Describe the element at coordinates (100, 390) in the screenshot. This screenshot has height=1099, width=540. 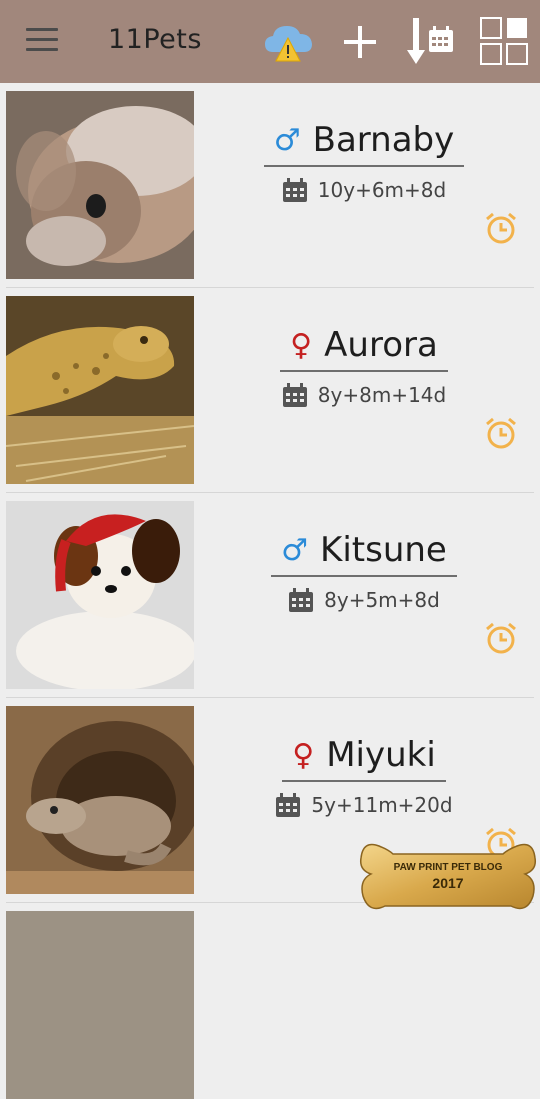
I see `pet-photo-gecko` at that location.